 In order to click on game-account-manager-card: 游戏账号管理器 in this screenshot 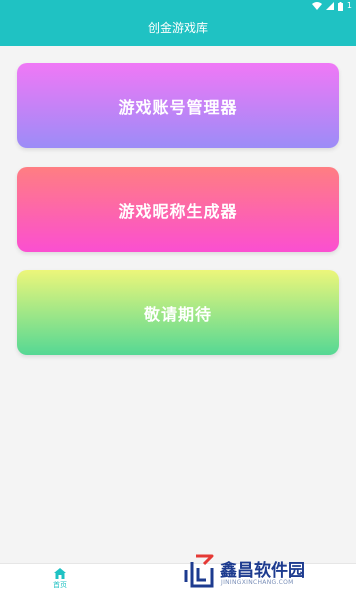, I will do `click(178, 105)`.